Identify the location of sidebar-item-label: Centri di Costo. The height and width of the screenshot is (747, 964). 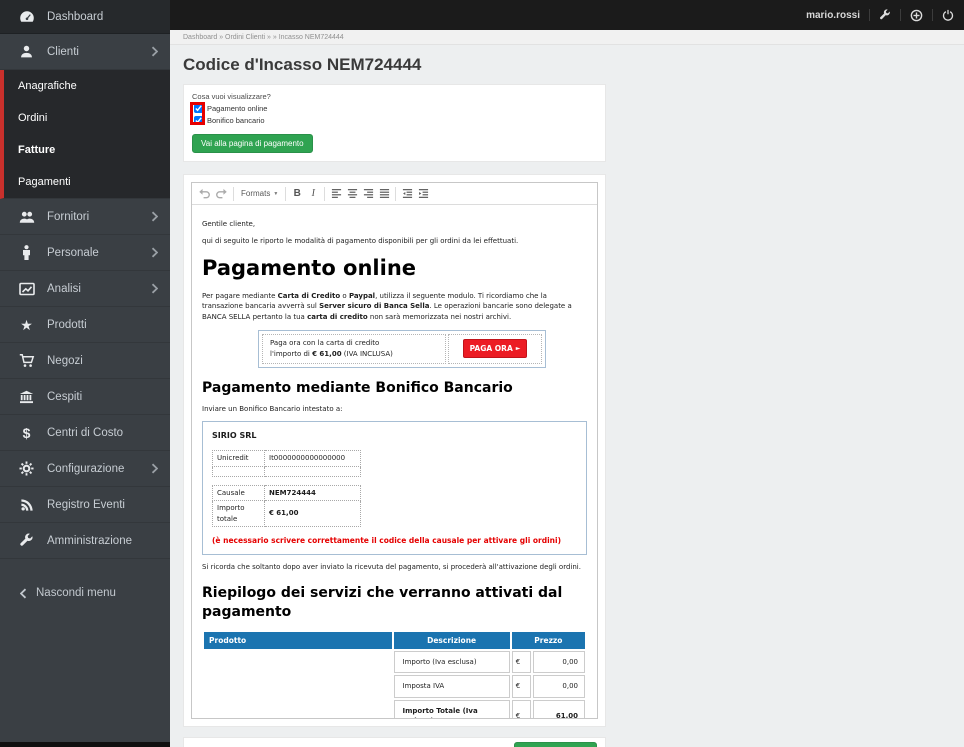
(85, 432).